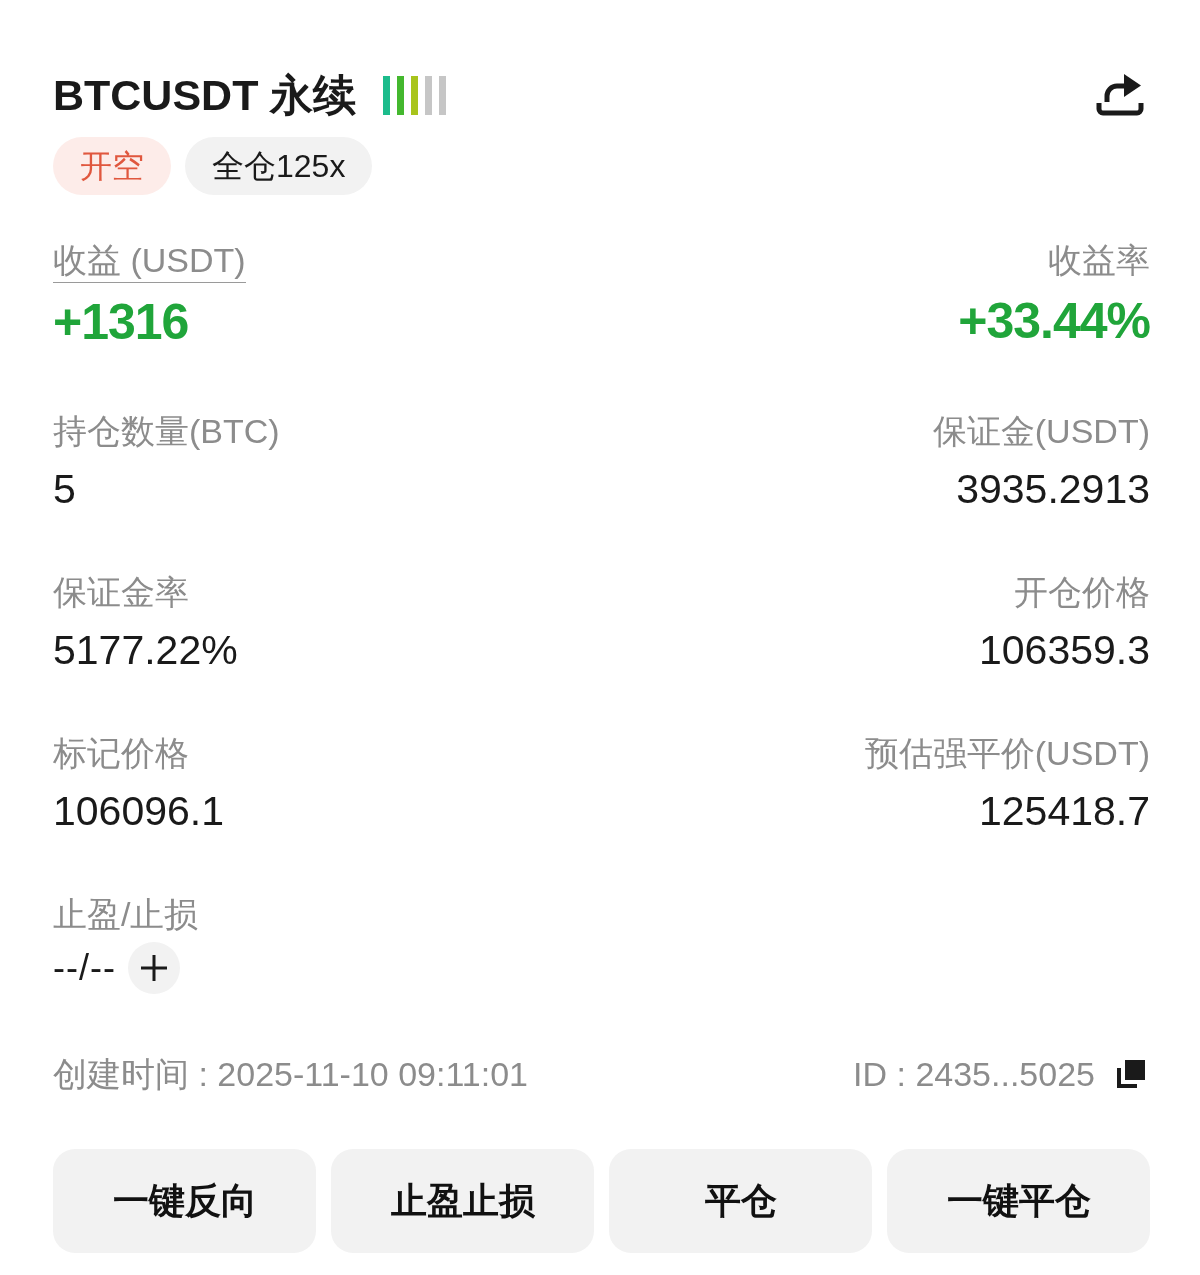 Image resolution: width=1200 pixels, height=1275 pixels. What do you see at coordinates (1054, 321) in the screenshot?
I see `pnl-value: +33.44%` at bounding box center [1054, 321].